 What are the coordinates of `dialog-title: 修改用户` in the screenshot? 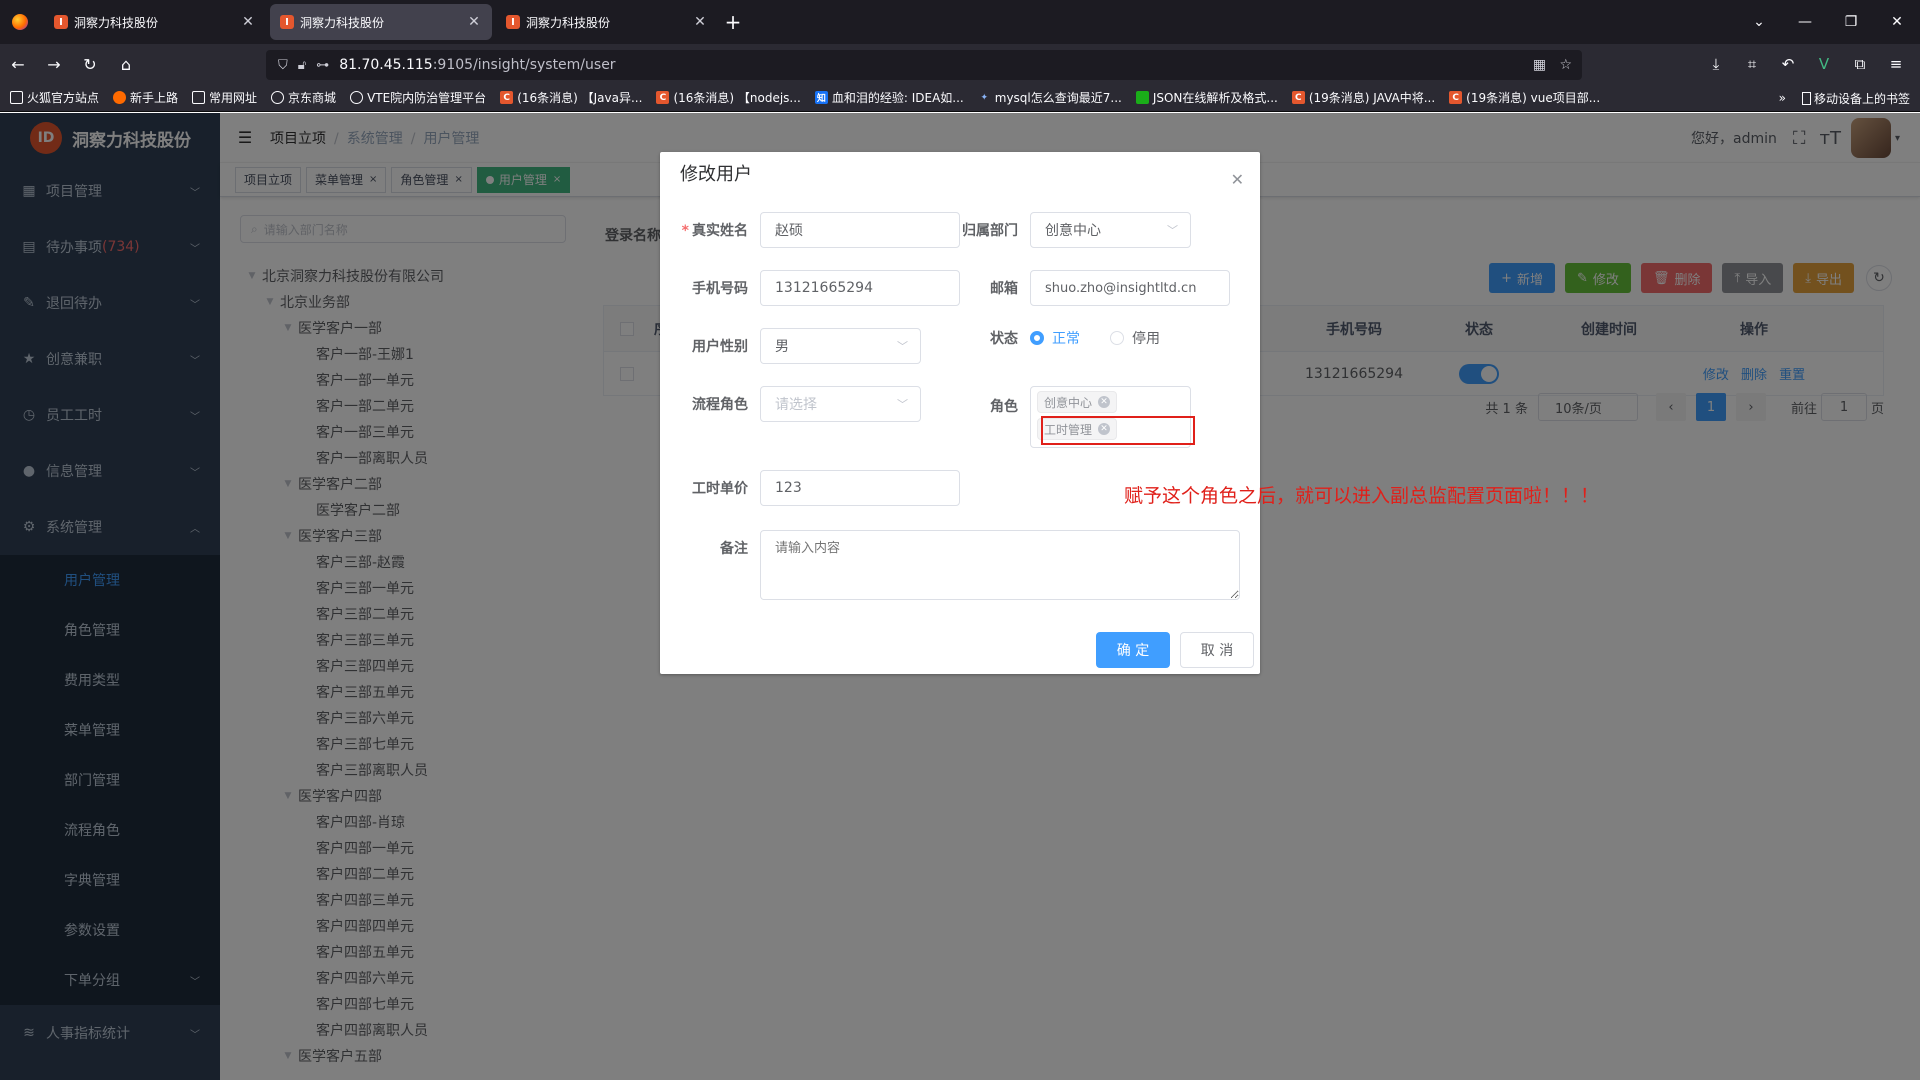 It's located at (716, 174).